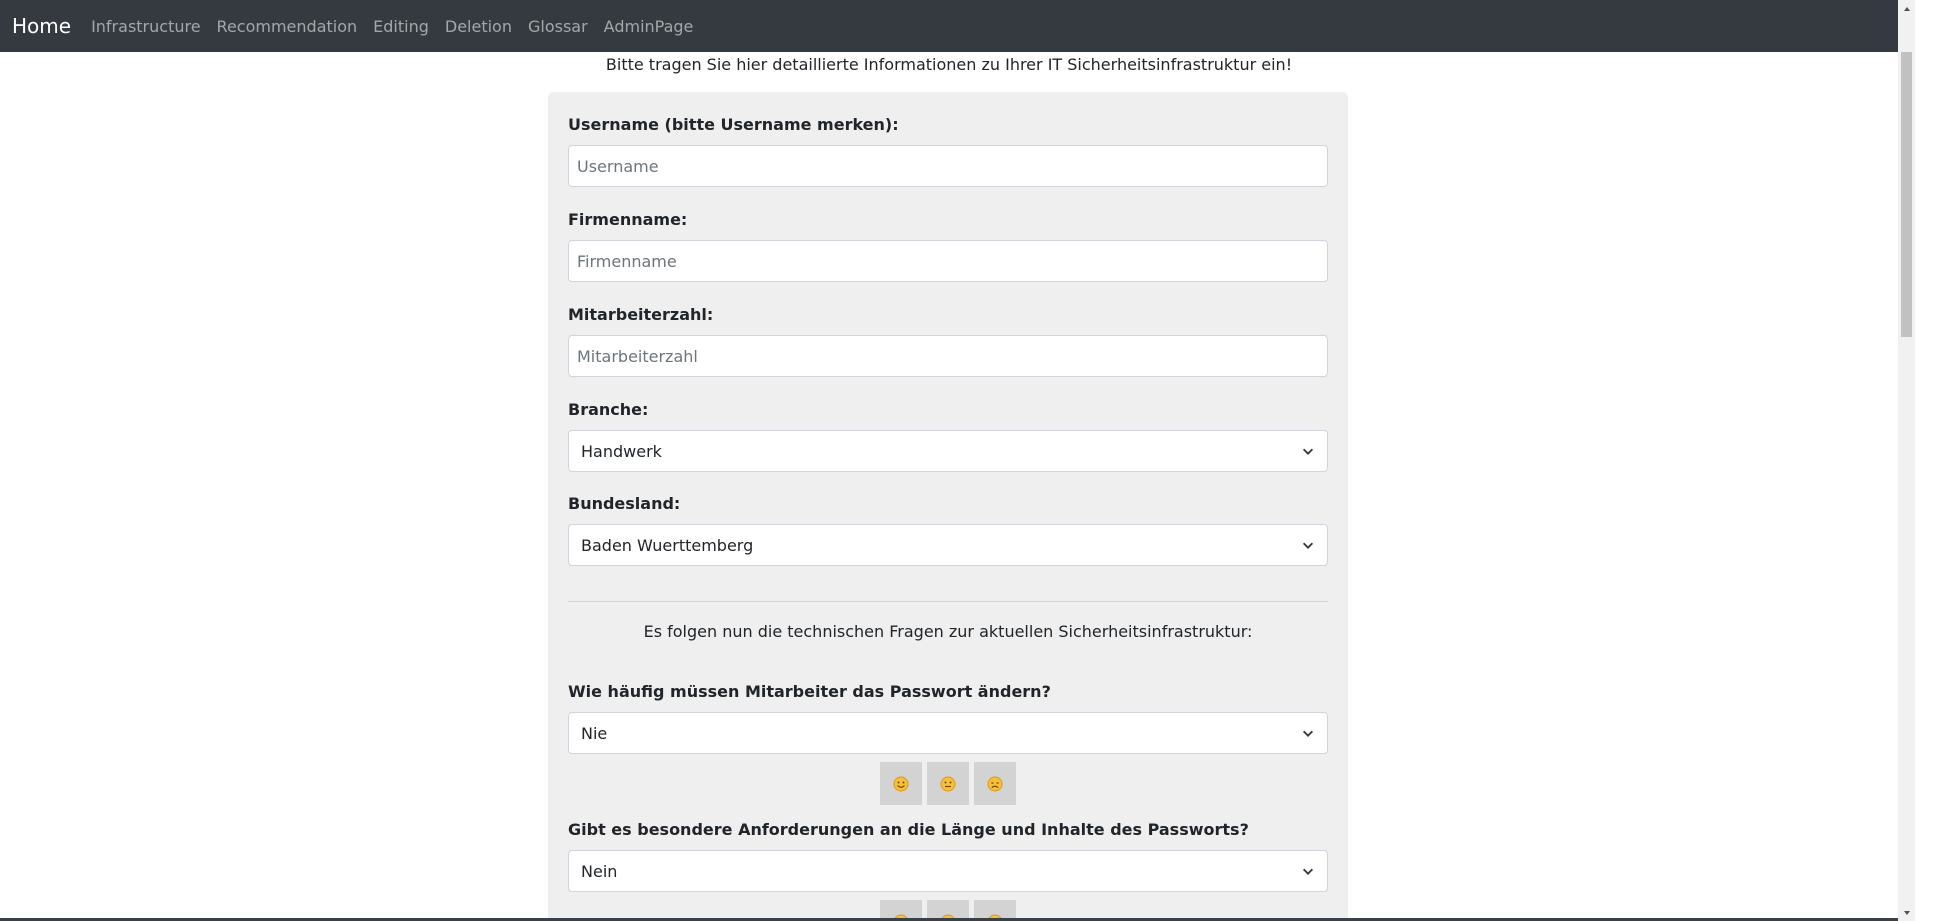  I want to click on password-change-selected-value: Nie, so click(594, 733).